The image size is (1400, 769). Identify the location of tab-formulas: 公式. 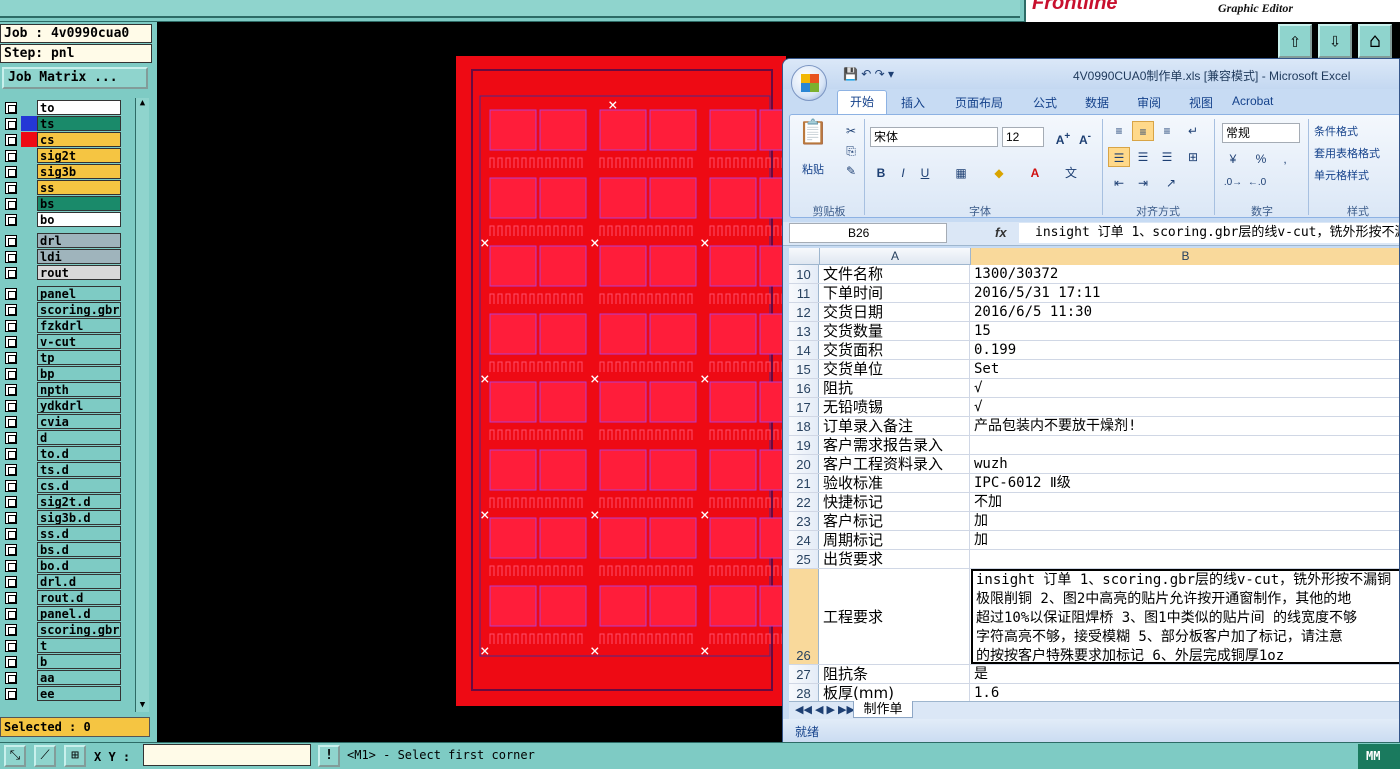
(1045, 102).